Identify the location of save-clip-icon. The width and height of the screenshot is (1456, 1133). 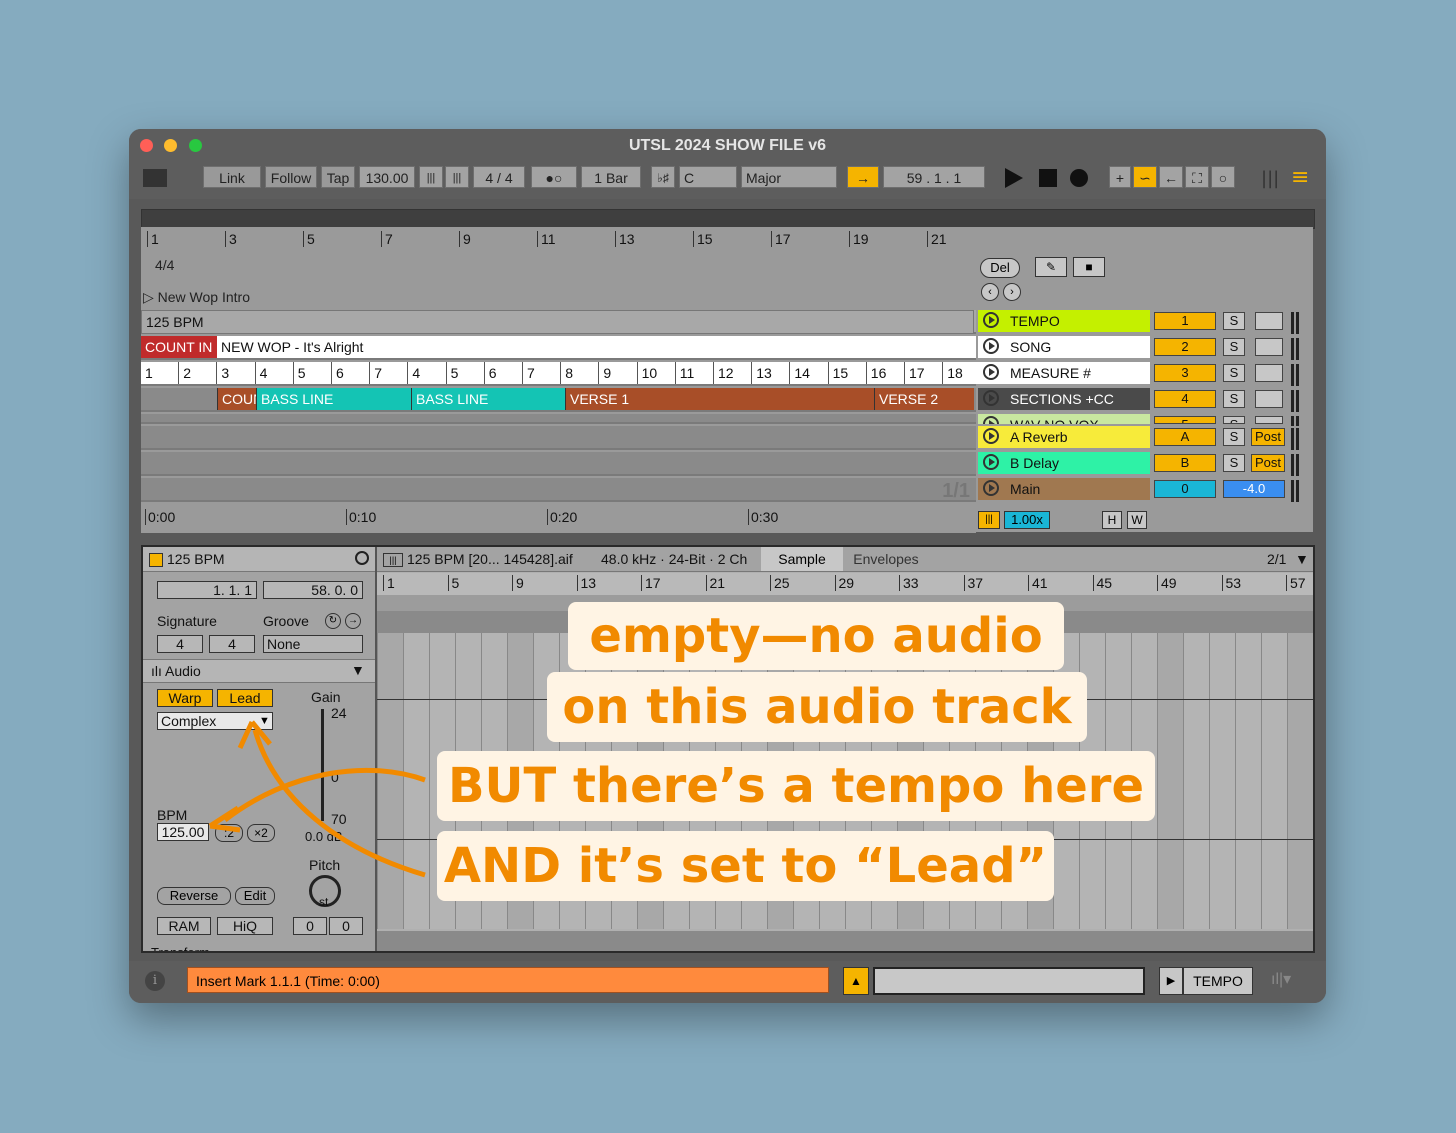
(362, 558).